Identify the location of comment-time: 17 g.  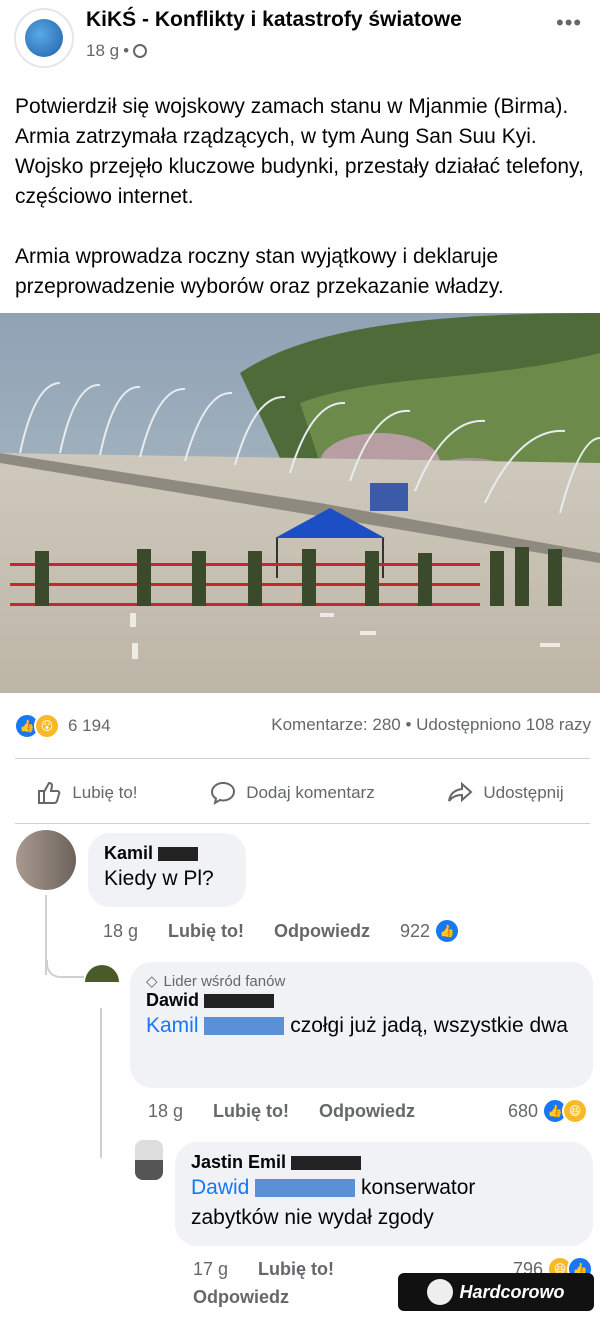
(210, 1269).